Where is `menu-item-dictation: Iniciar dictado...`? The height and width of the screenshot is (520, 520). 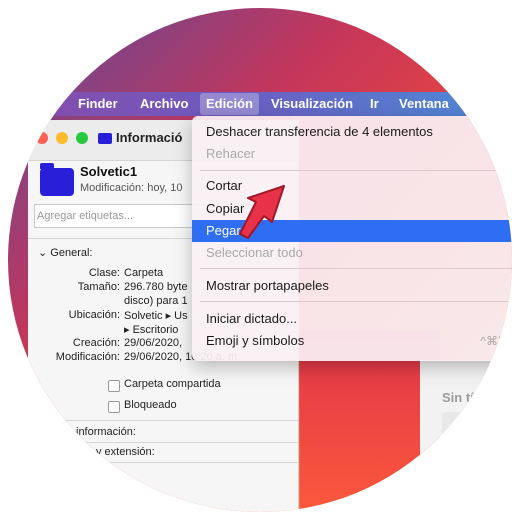
menu-item-dictation: Iniciar dictado... is located at coordinates (251, 318).